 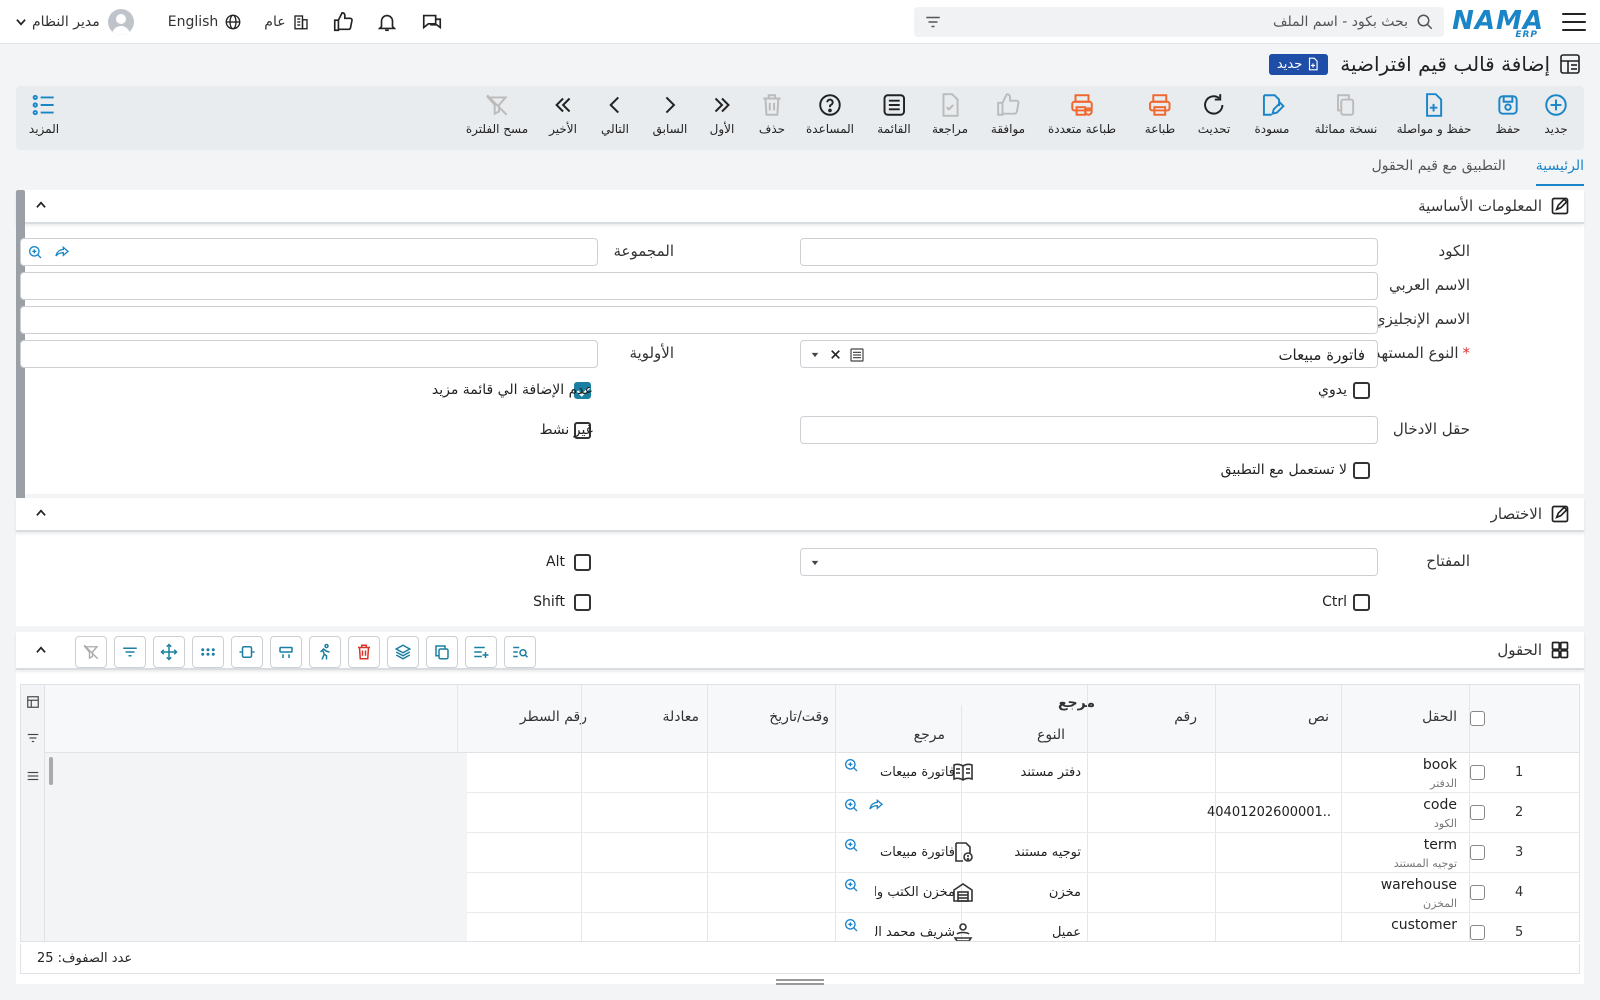 What do you see at coordinates (1498, 23) in the screenshot?
I see `app-logo: NAMA ERP` at bounding box center [1498, 23].